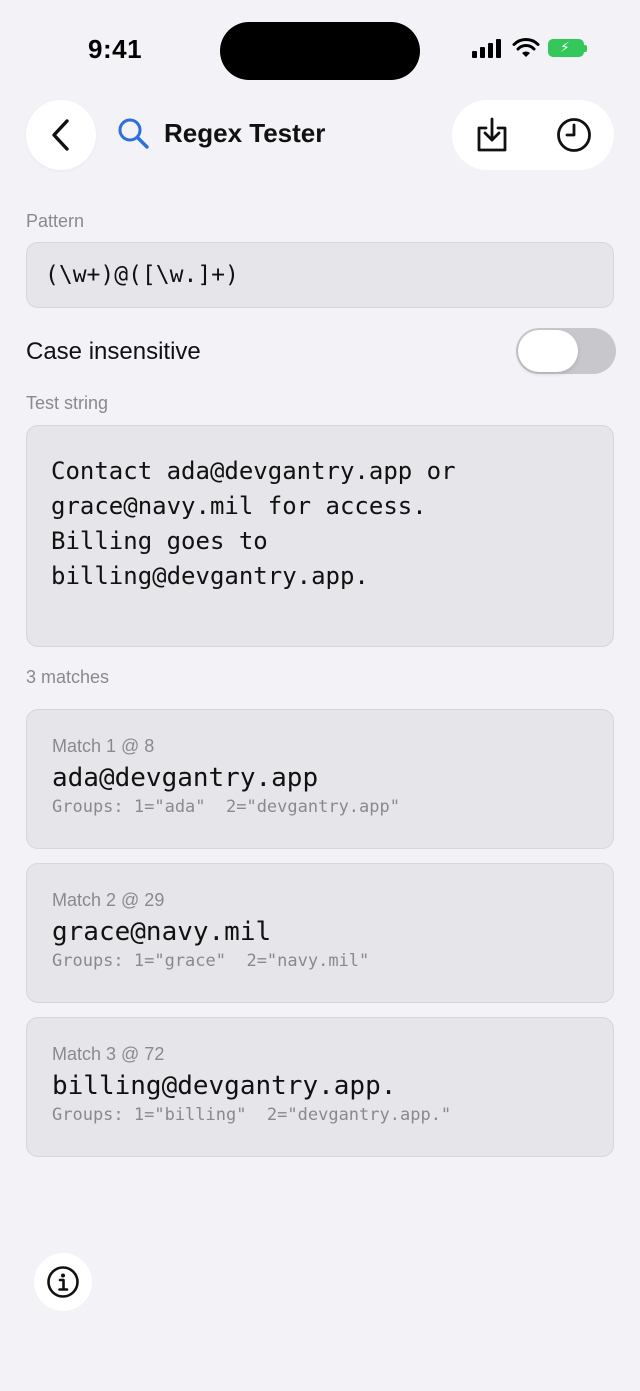 The image size is (640, 1391). What do you see at coordinates (320, 275) in the screenshot?
I see `pattern-input: (\w+)@([\w.]+)` at bounding box center [320, 275].